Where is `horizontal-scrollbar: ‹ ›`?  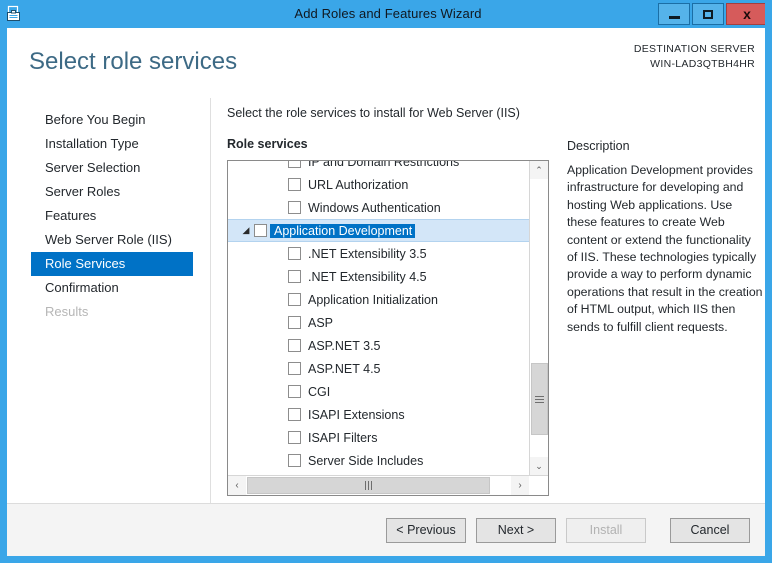
horizontal-scrollbar: ‹ › is located at coordinates (388, 485).